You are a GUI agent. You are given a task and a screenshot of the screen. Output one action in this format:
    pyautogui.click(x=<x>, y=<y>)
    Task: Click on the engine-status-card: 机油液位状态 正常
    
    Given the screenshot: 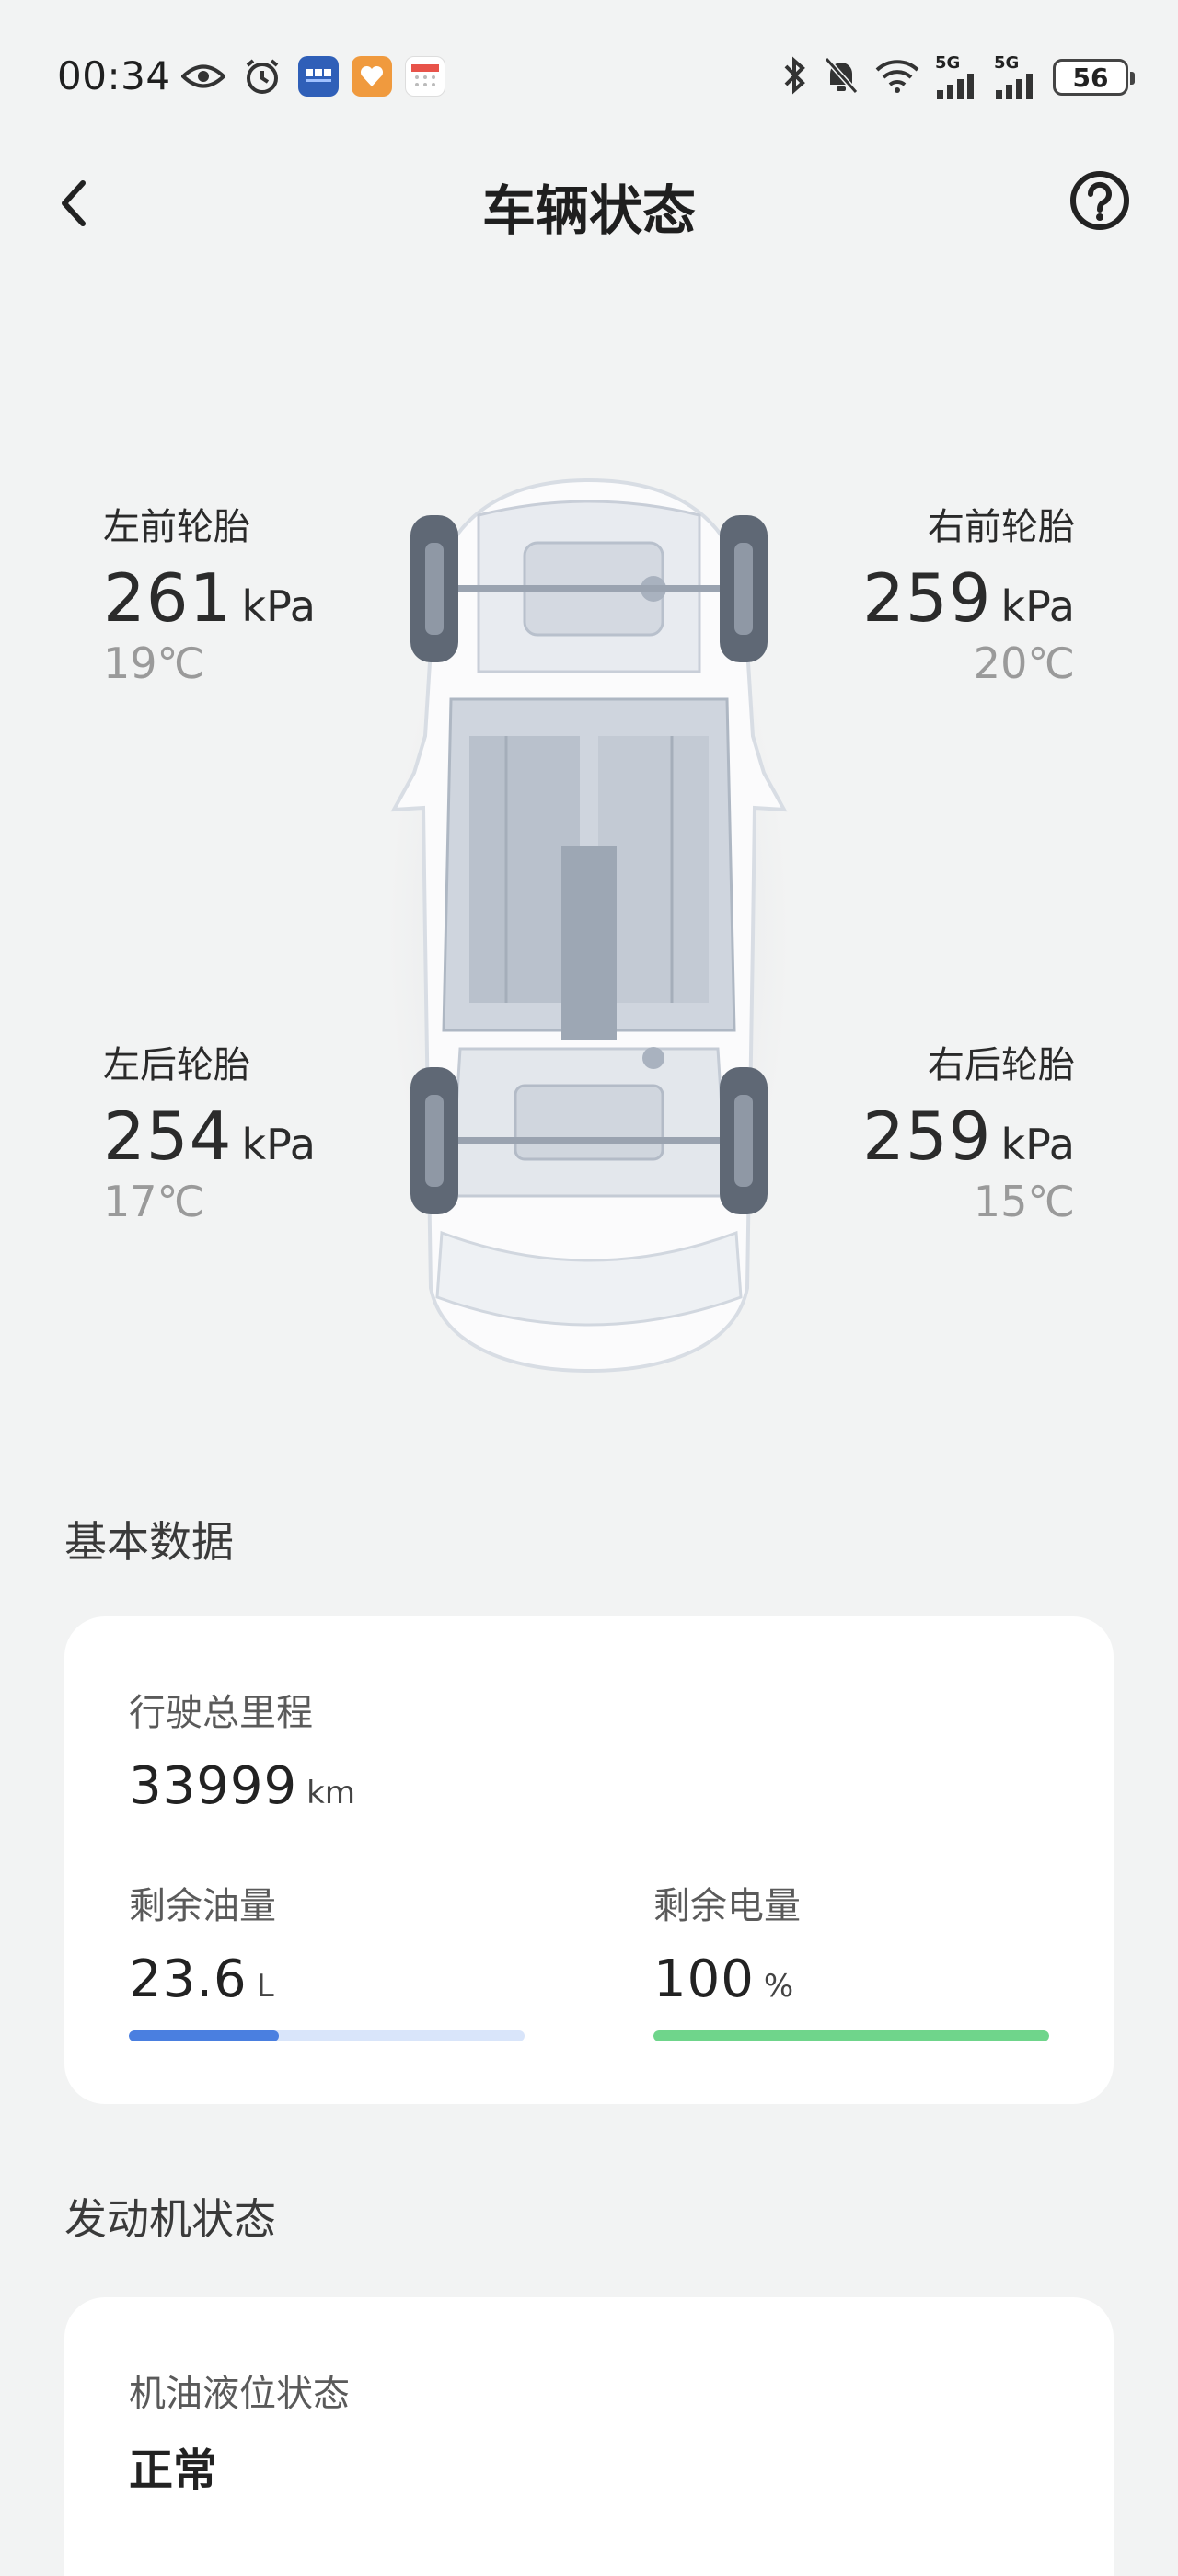 What is the action you would take?
    pyautogui.click(x=589, y=2436)
    